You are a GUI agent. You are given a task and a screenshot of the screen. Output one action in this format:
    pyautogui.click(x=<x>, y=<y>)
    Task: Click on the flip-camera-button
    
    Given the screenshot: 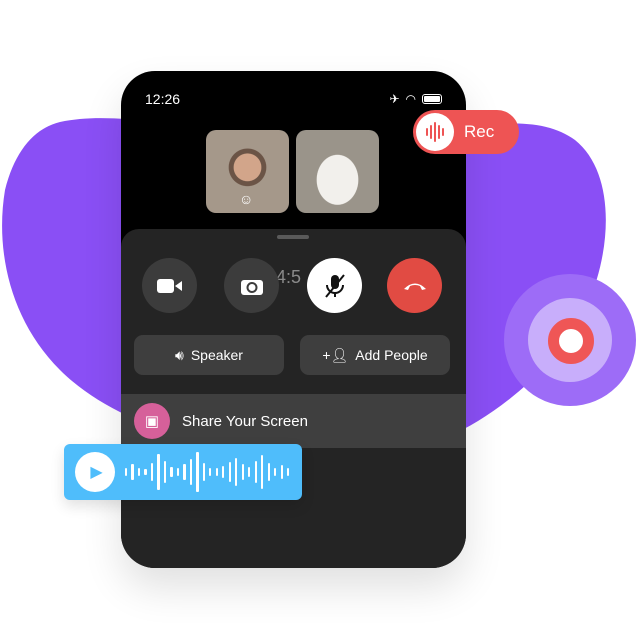 What is the action you would take?
    pyautogui.click(x=251, y=285)
    